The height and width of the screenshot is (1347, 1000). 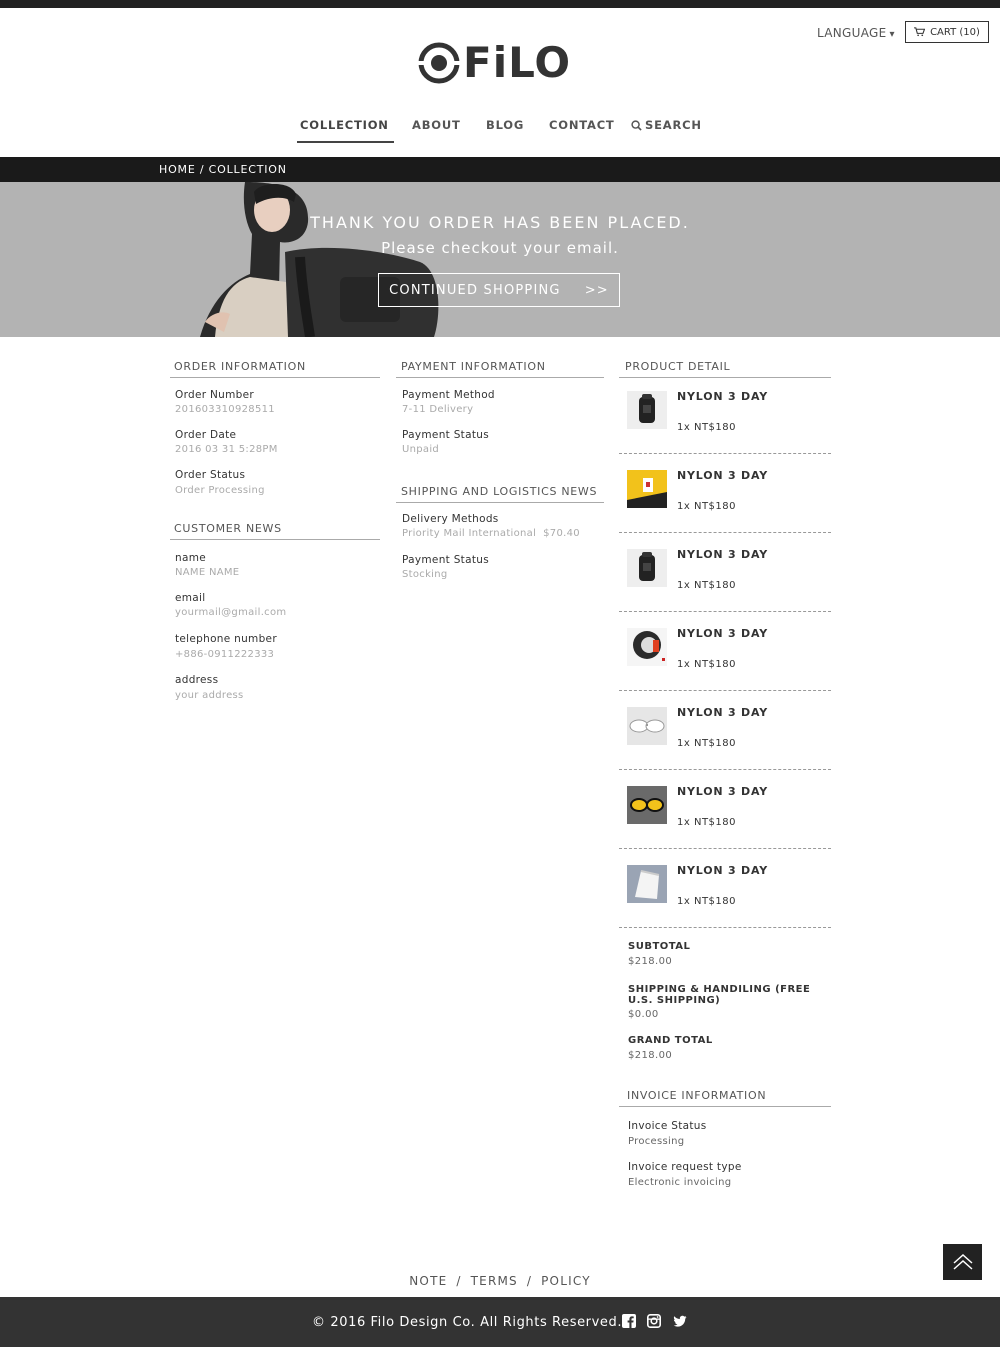 I want to click on white-pouch-thumbnail, so click(x=647, y=884).